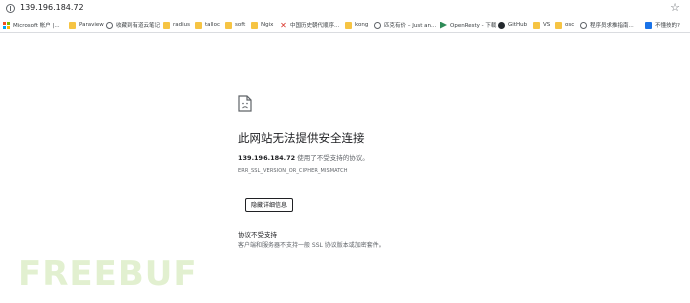 The image size is (690, 303). Describe the element at coordinates (332, 158) in the screenshot. I see `error-detail-text: 使用了不受支持的协议。` at that location.